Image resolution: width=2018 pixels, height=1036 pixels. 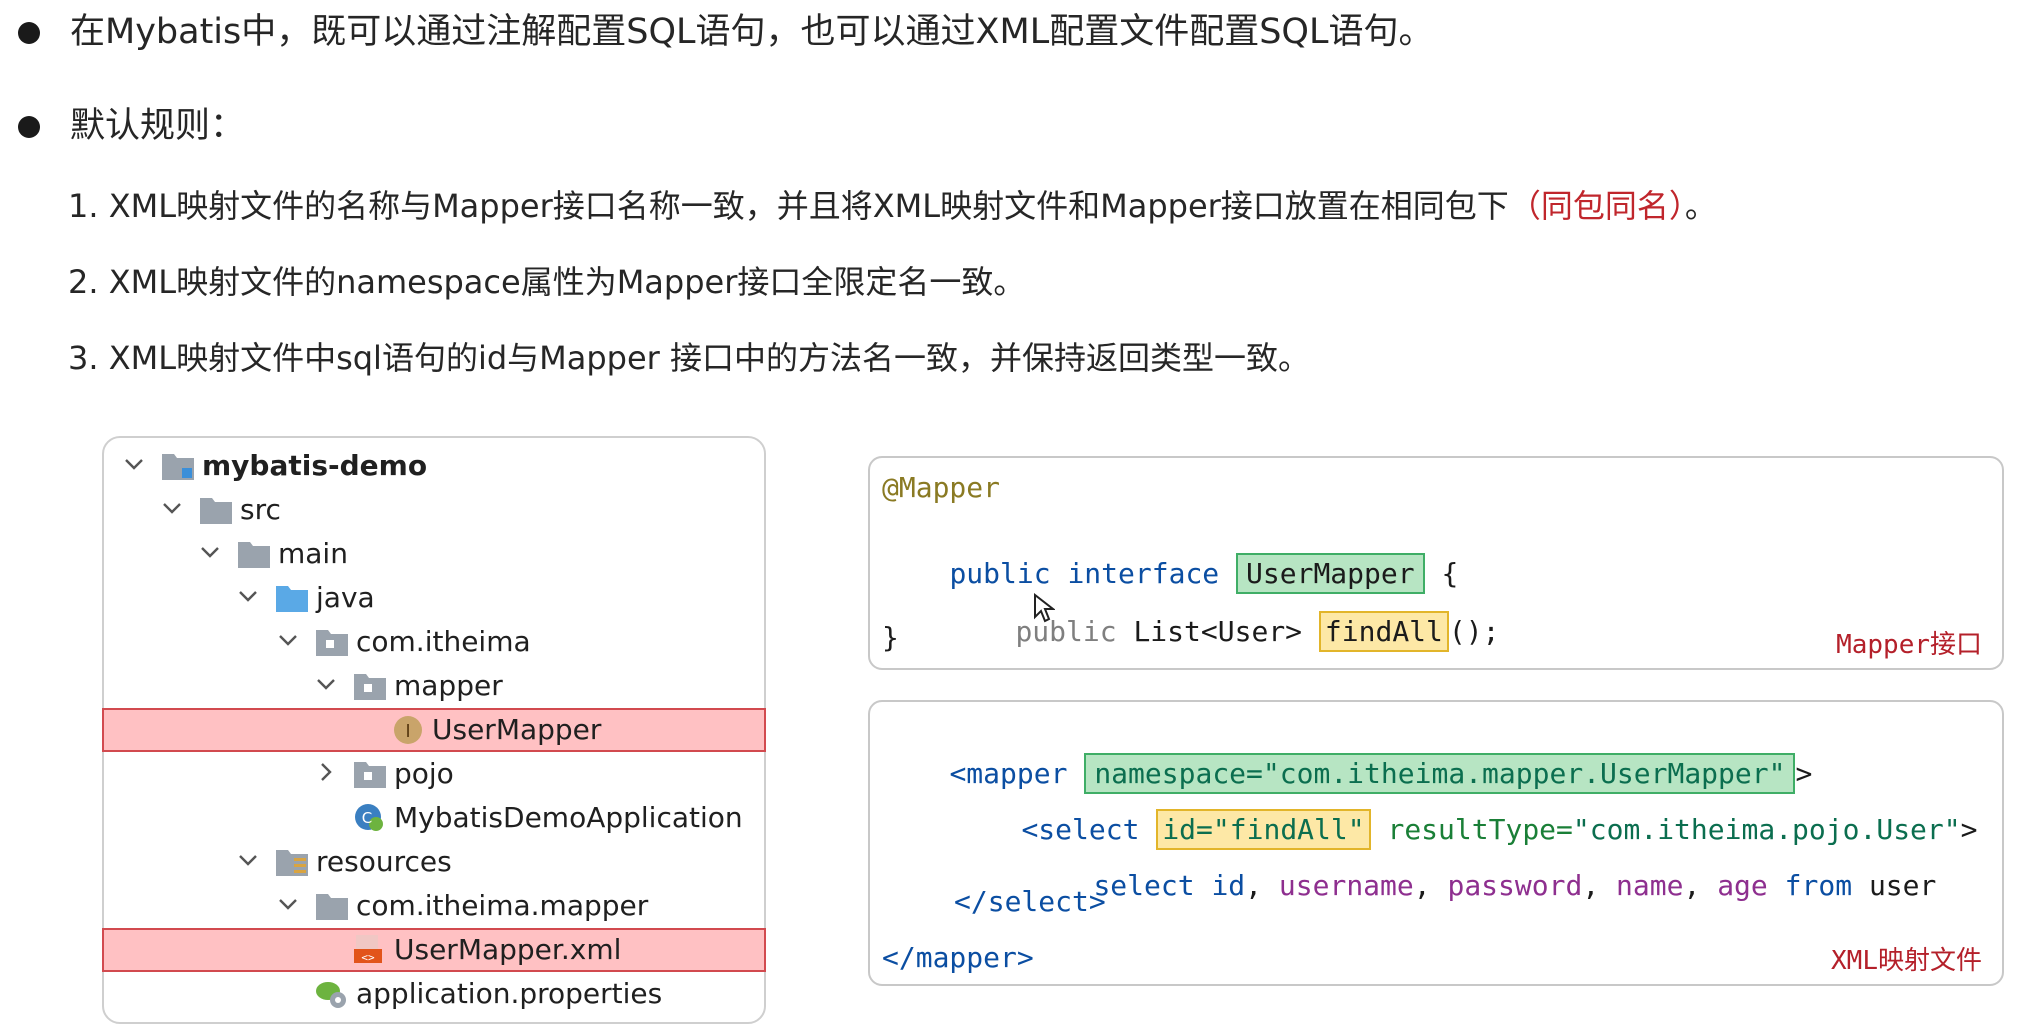 I want to click on bullet-text-2: 默认规则：, so click(x=158, y=126).